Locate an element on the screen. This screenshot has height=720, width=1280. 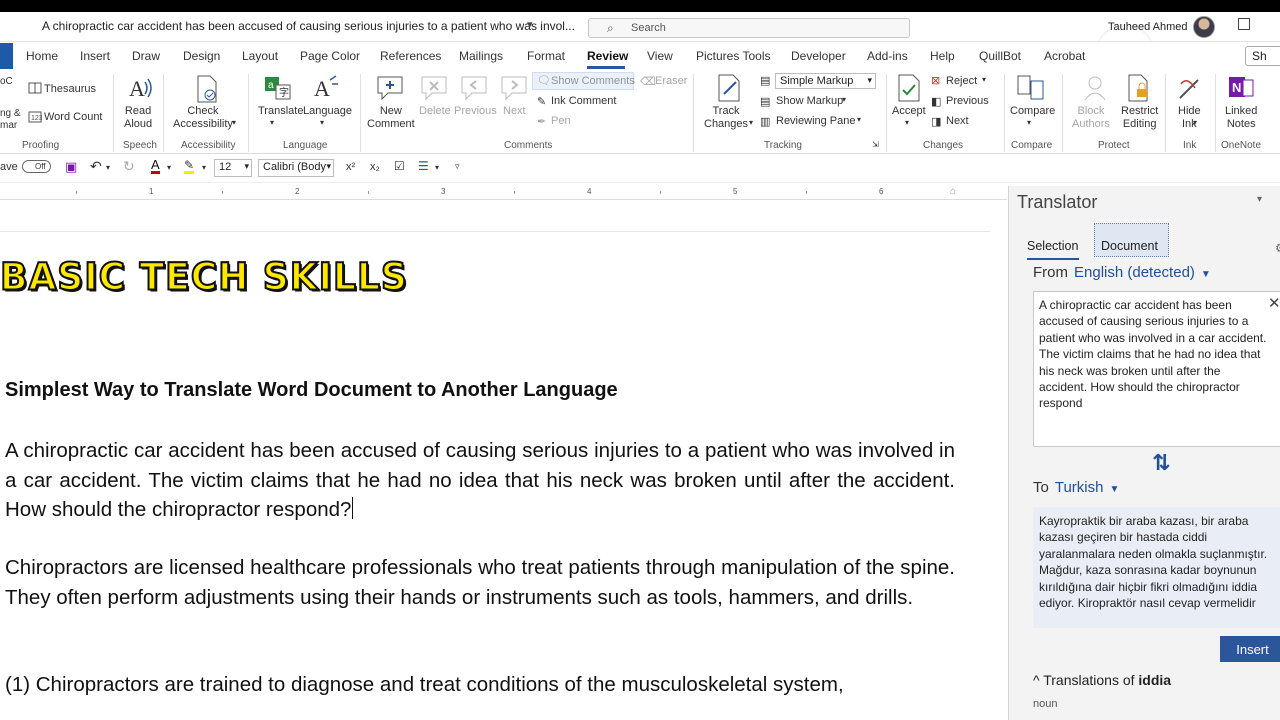
subscript-icon: x₂ is located at coordinates (375, 167).